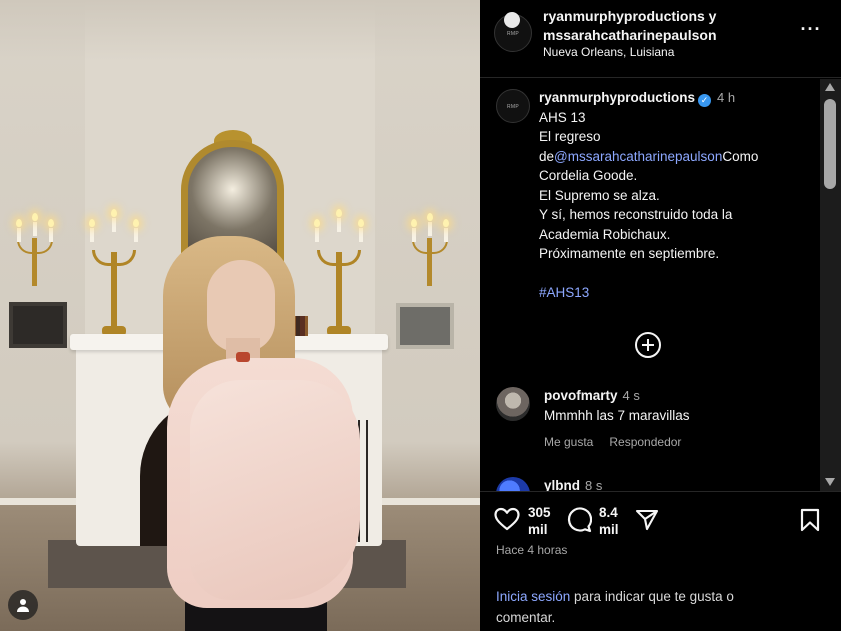  What do you see at coordinates (35, 250) in the screenshot?
I see `wall-sconce-left` at bounding box center [35, 250].